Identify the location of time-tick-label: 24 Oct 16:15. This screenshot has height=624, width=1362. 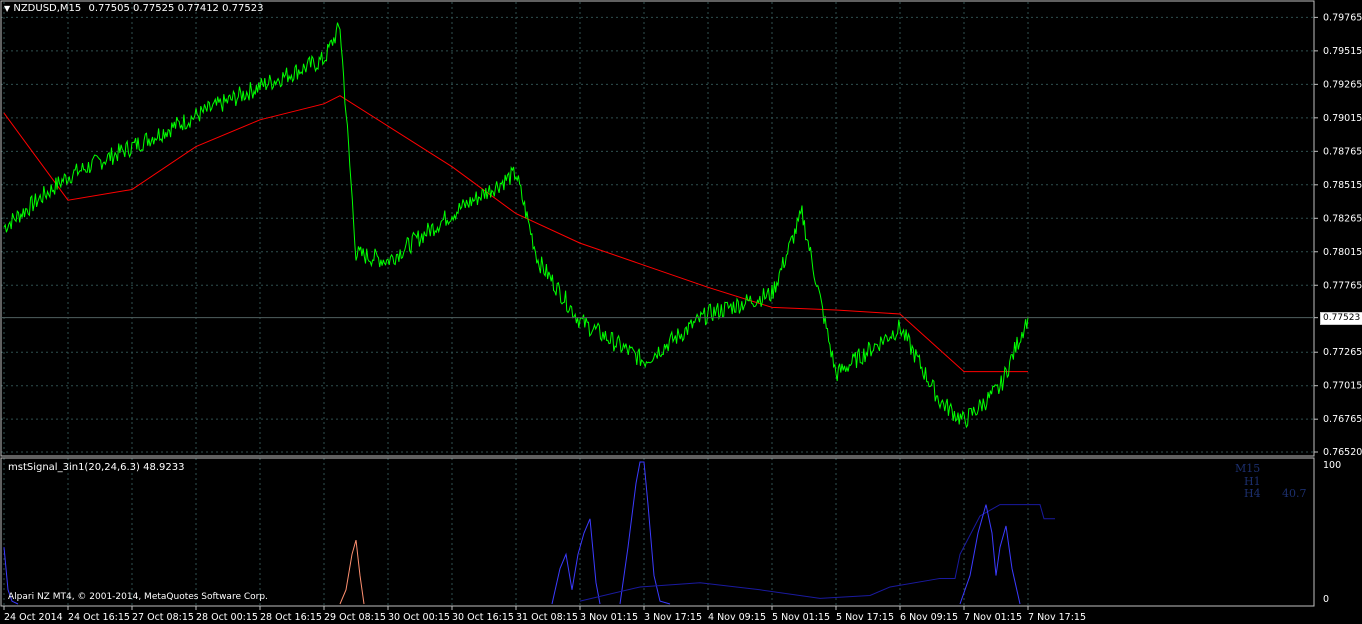
(99, 617).